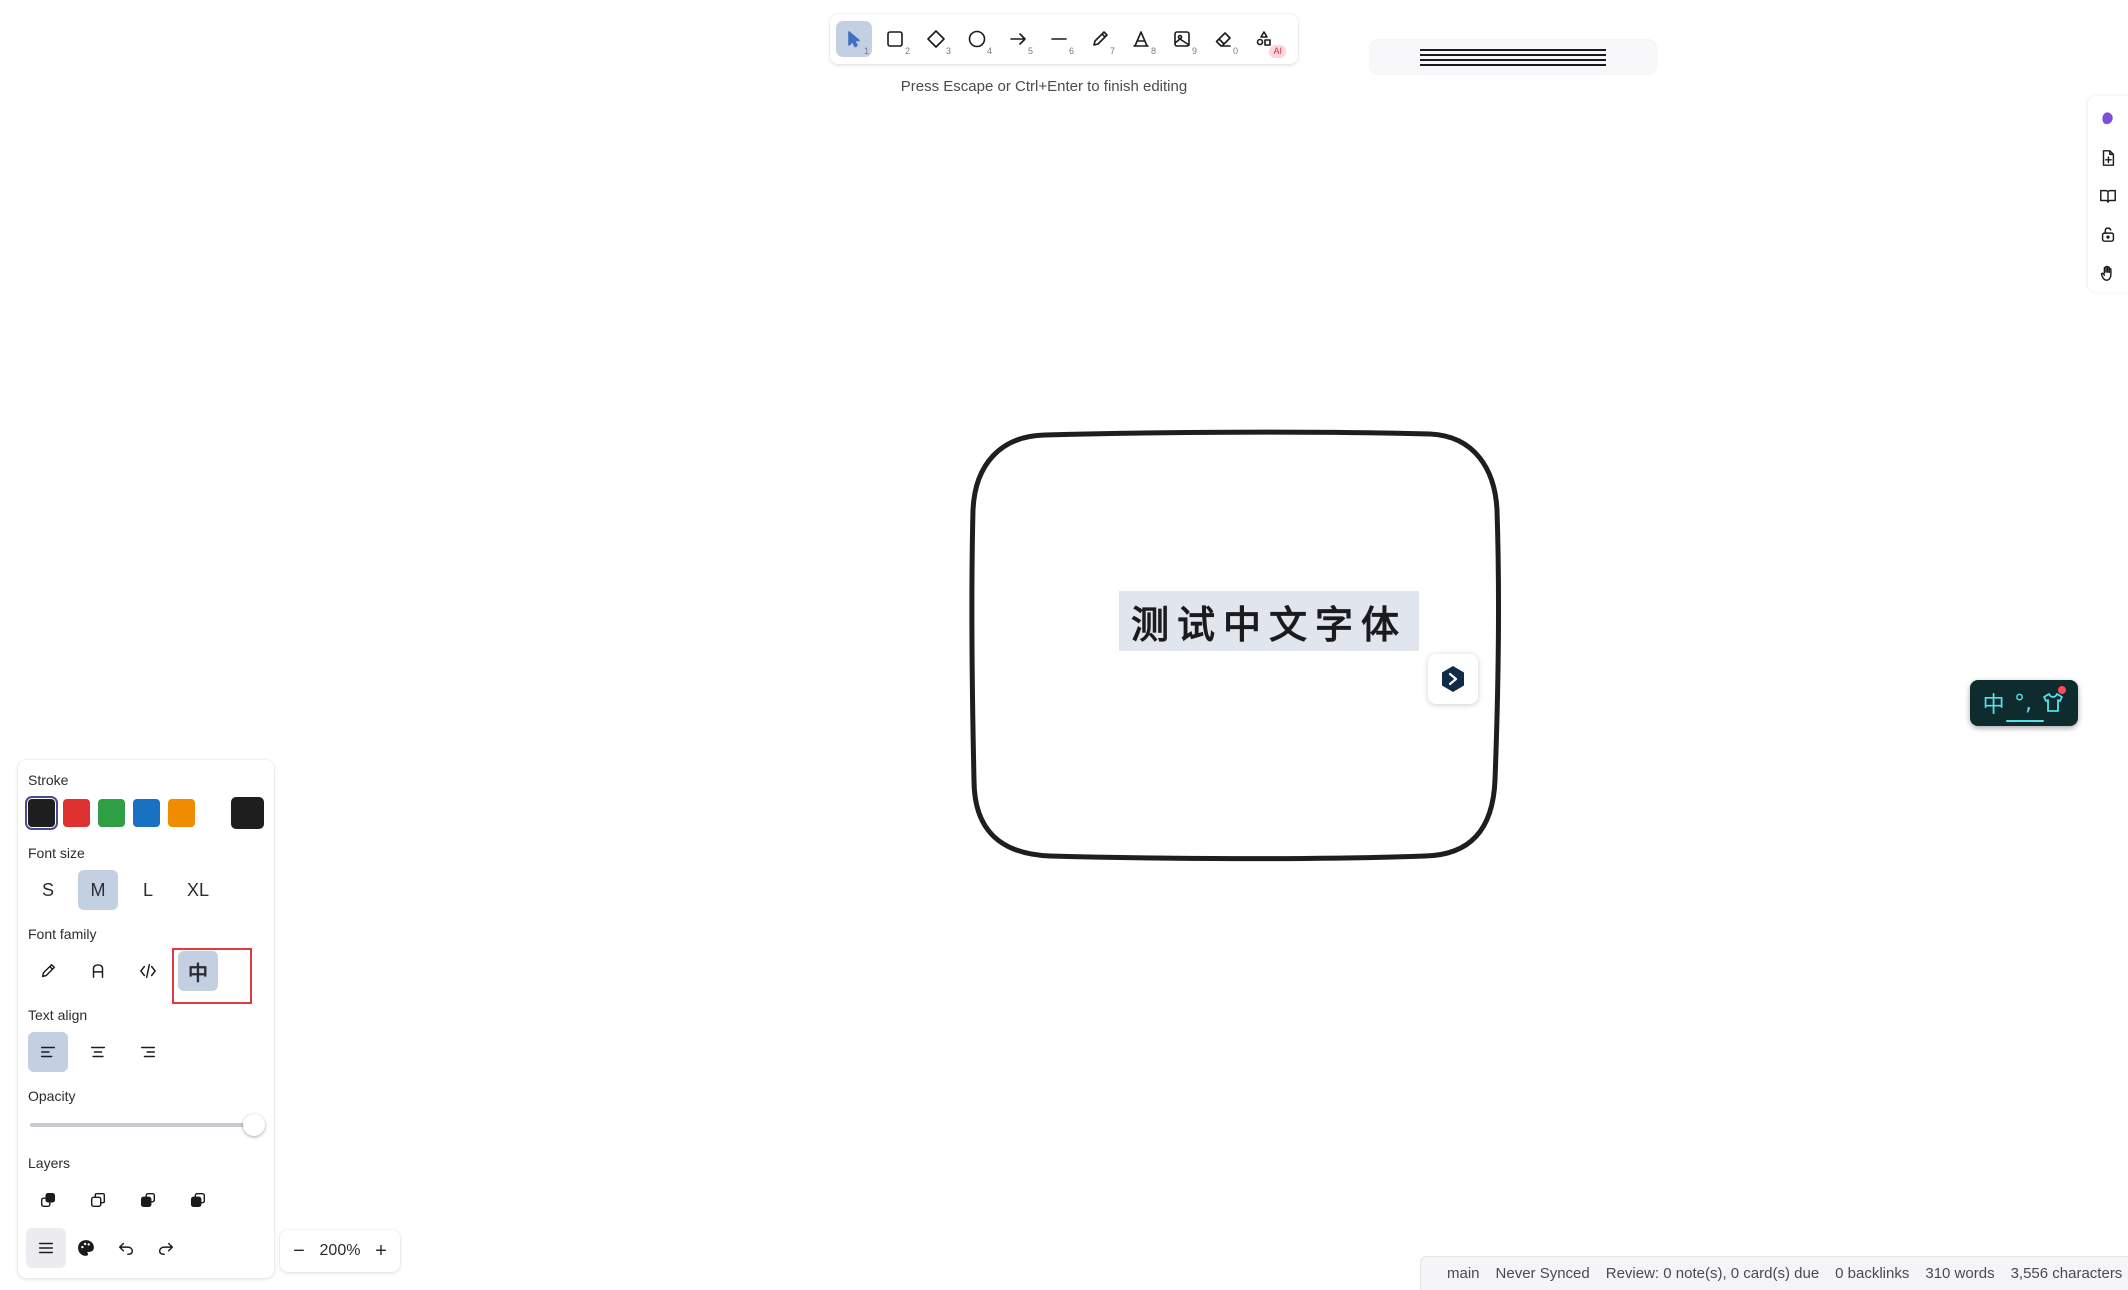 This screenshot has height=1290, width=2128. I want to click on font-normal-button, so click(98, 971).